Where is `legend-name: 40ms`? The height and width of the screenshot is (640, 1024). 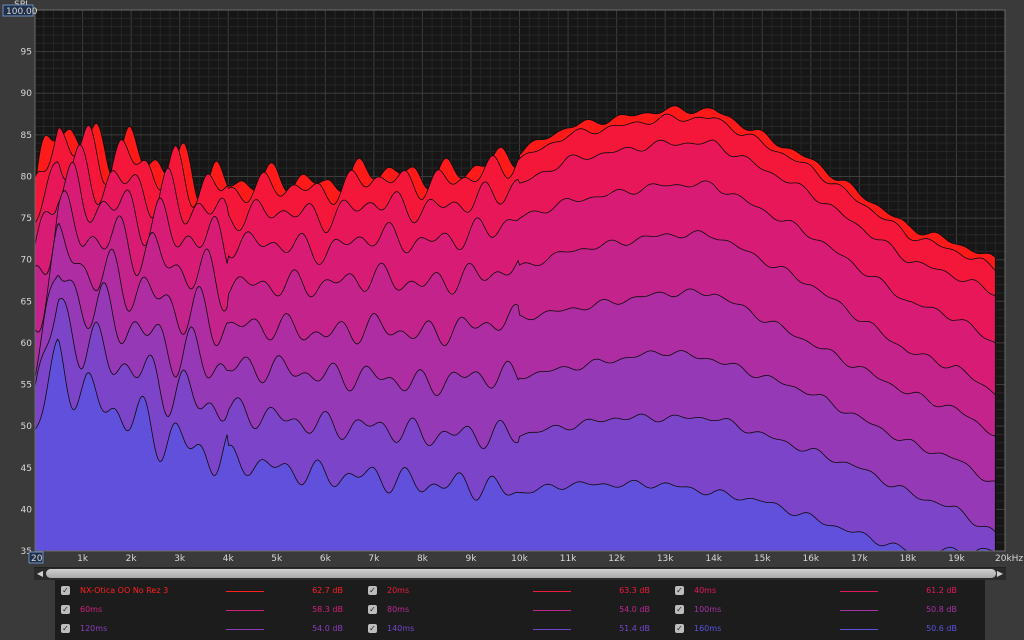 legend-name: 40ms is located at coordinates (705, 590).